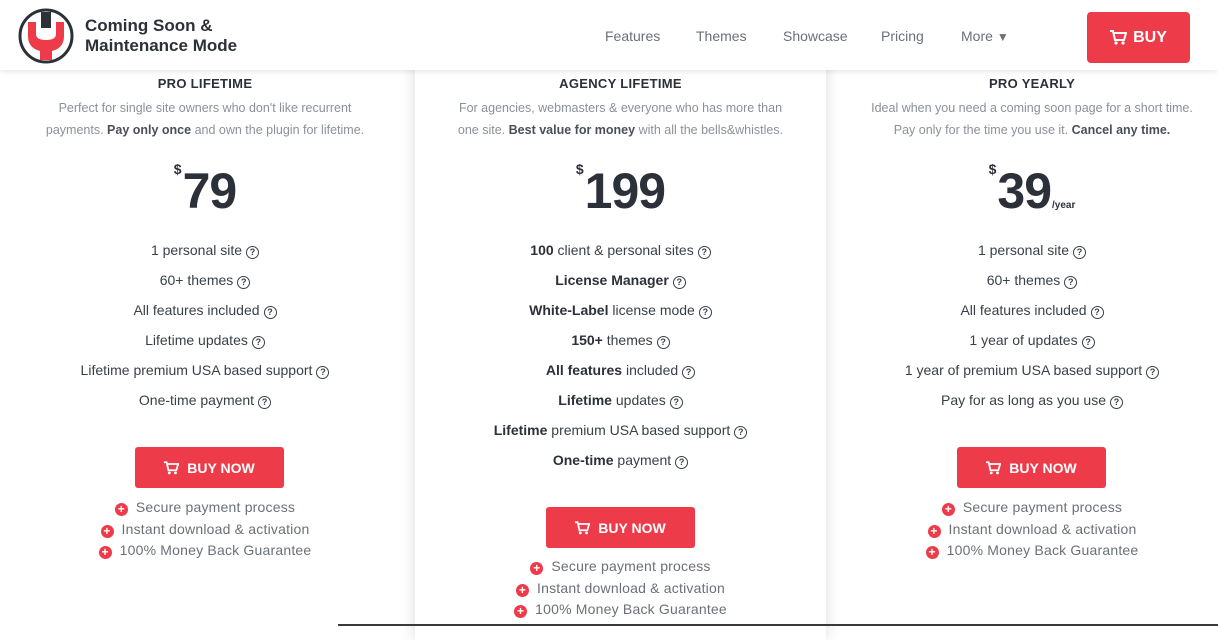 The width and height of the screenshot is (1218, 640). I want to click on plan-price: $39/year, so click(1032, 190).